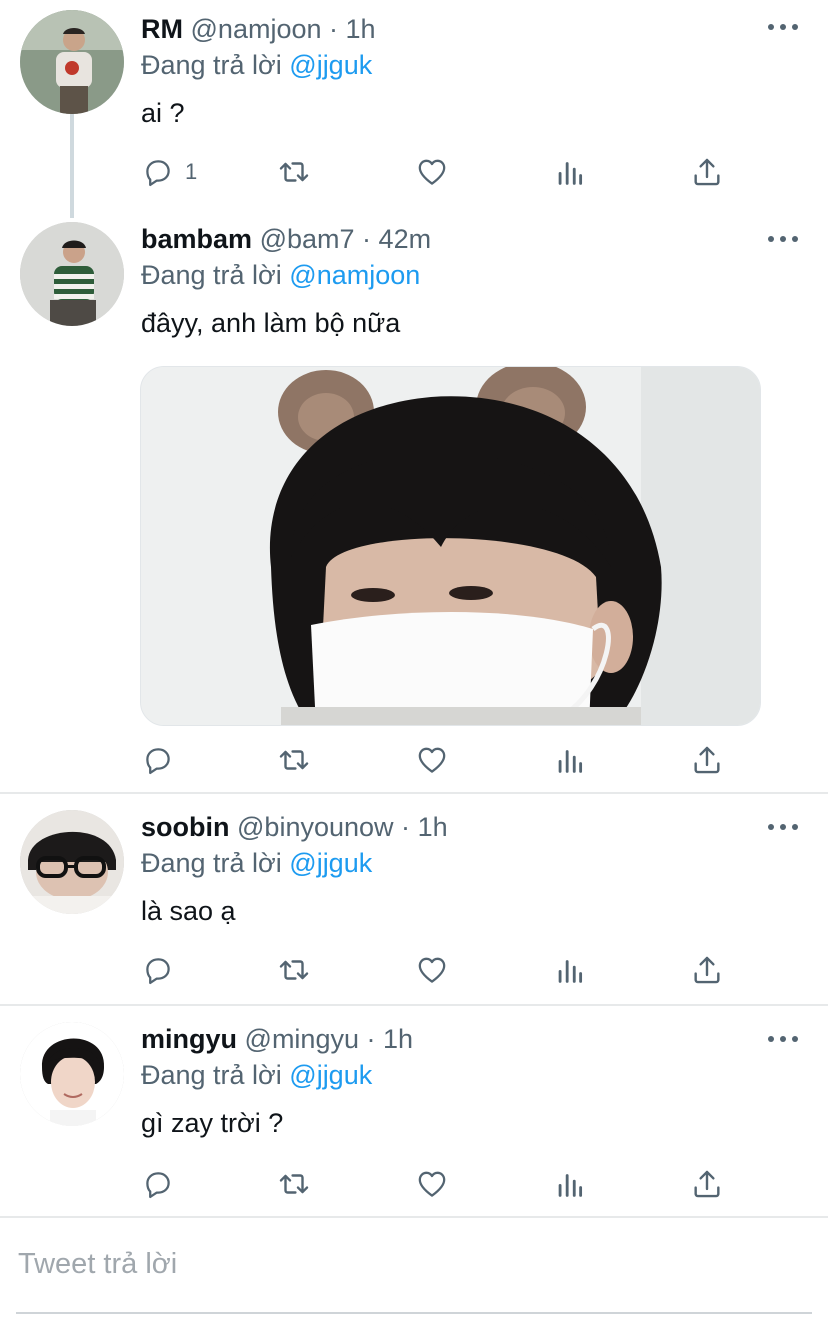 The height and width of the screenshot is (1317, 828). Describe the element at coordinates (189, 1039) in the screenshot. I see `display-name: mingyu` at that location.